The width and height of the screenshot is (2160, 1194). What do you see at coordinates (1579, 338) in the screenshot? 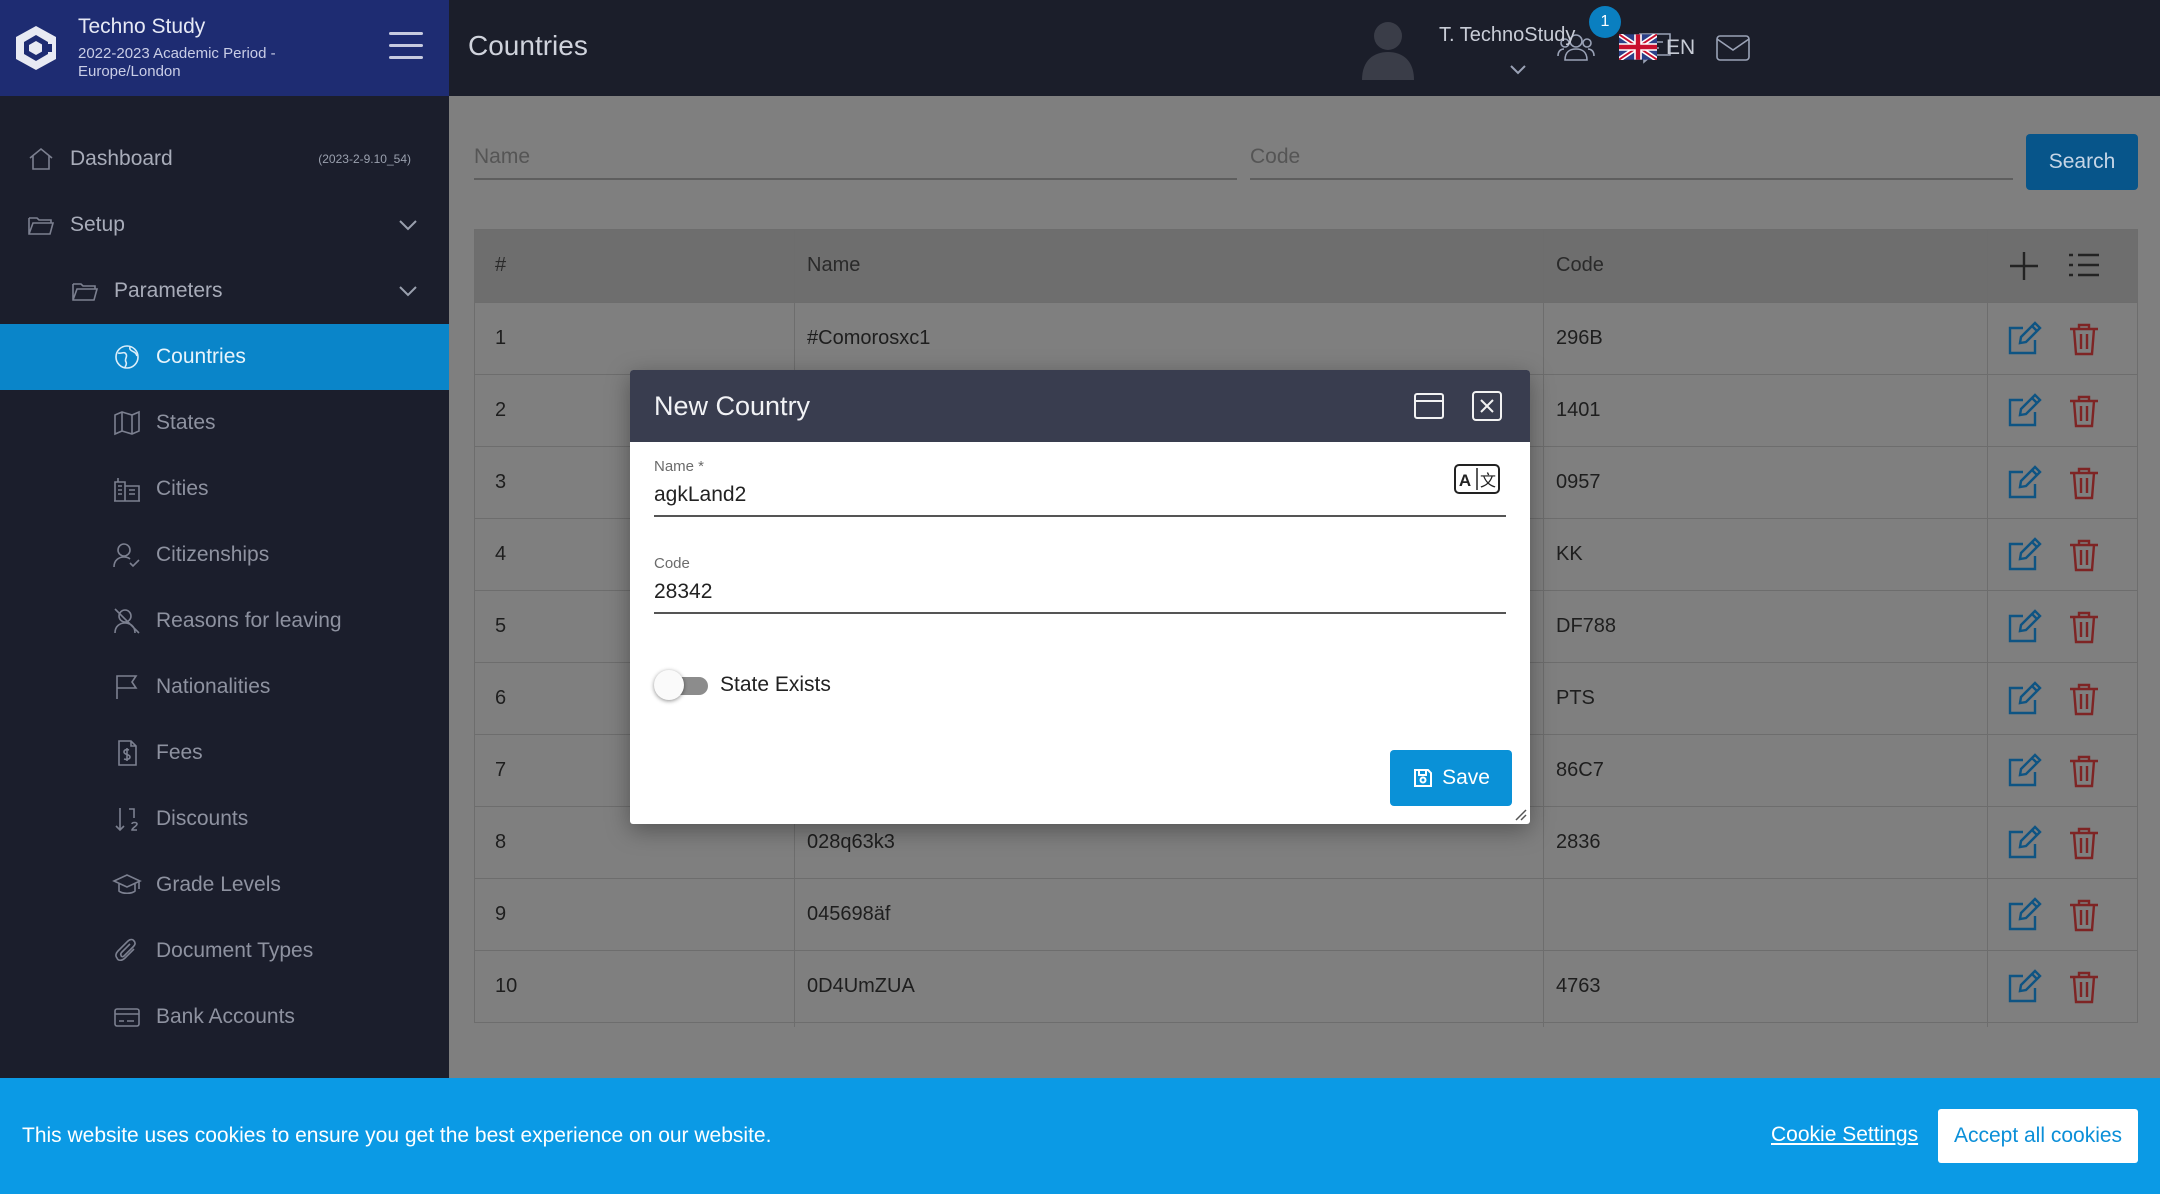
I see `row-code: 296B` at bounding box center [1579, 338].